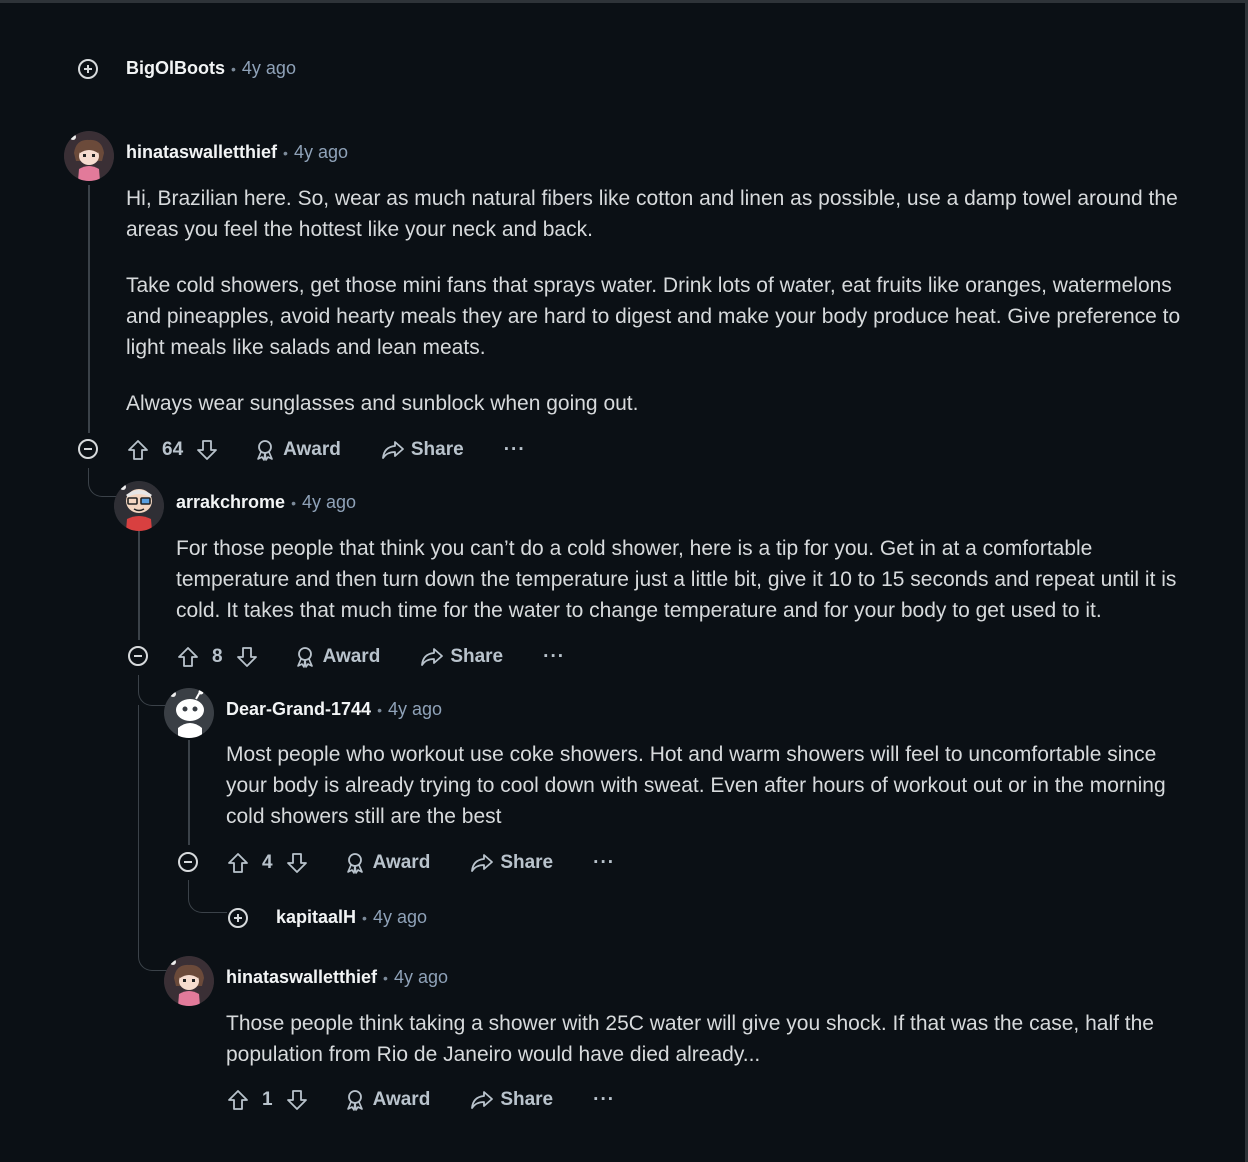 The width and height of the screenshot is (1248, 1162). Describe the element at coordinates (175, 68) in the screenshot. I see `username: BigOlBoots` at that location.